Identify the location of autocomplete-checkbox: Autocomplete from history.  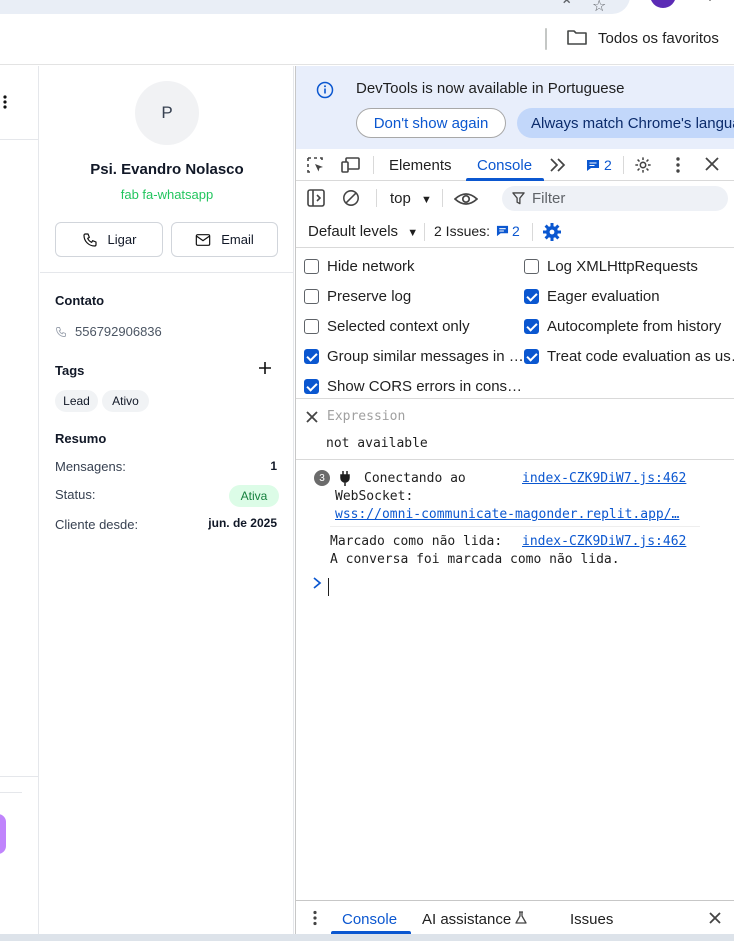
(622, 326).